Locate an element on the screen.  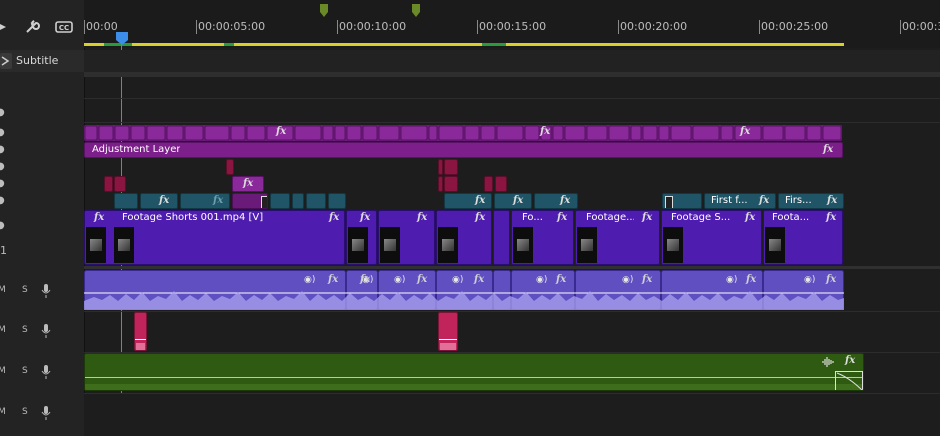
captions-icon: CC is located at coordinates (64, 27).